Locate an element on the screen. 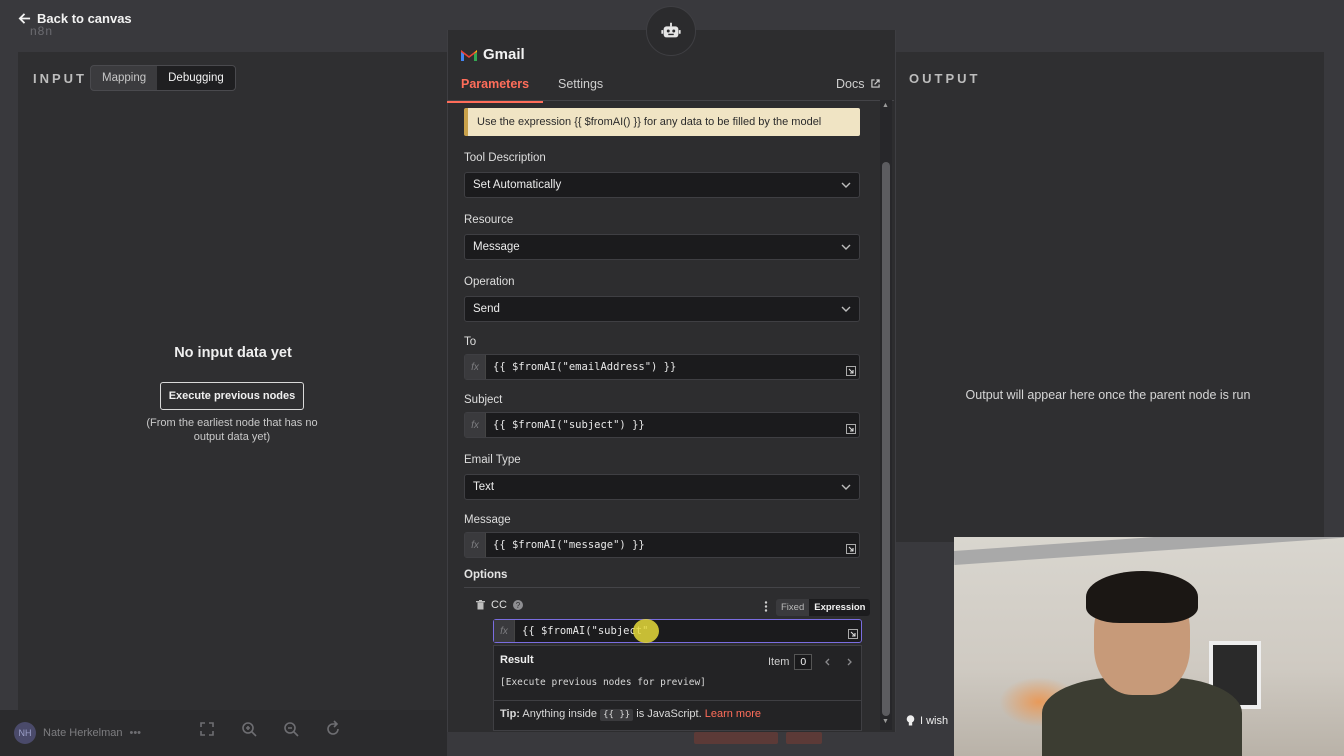 This screenshot has height=756, width=1344. zoom-out-icon is located at coordinates (291, 729).